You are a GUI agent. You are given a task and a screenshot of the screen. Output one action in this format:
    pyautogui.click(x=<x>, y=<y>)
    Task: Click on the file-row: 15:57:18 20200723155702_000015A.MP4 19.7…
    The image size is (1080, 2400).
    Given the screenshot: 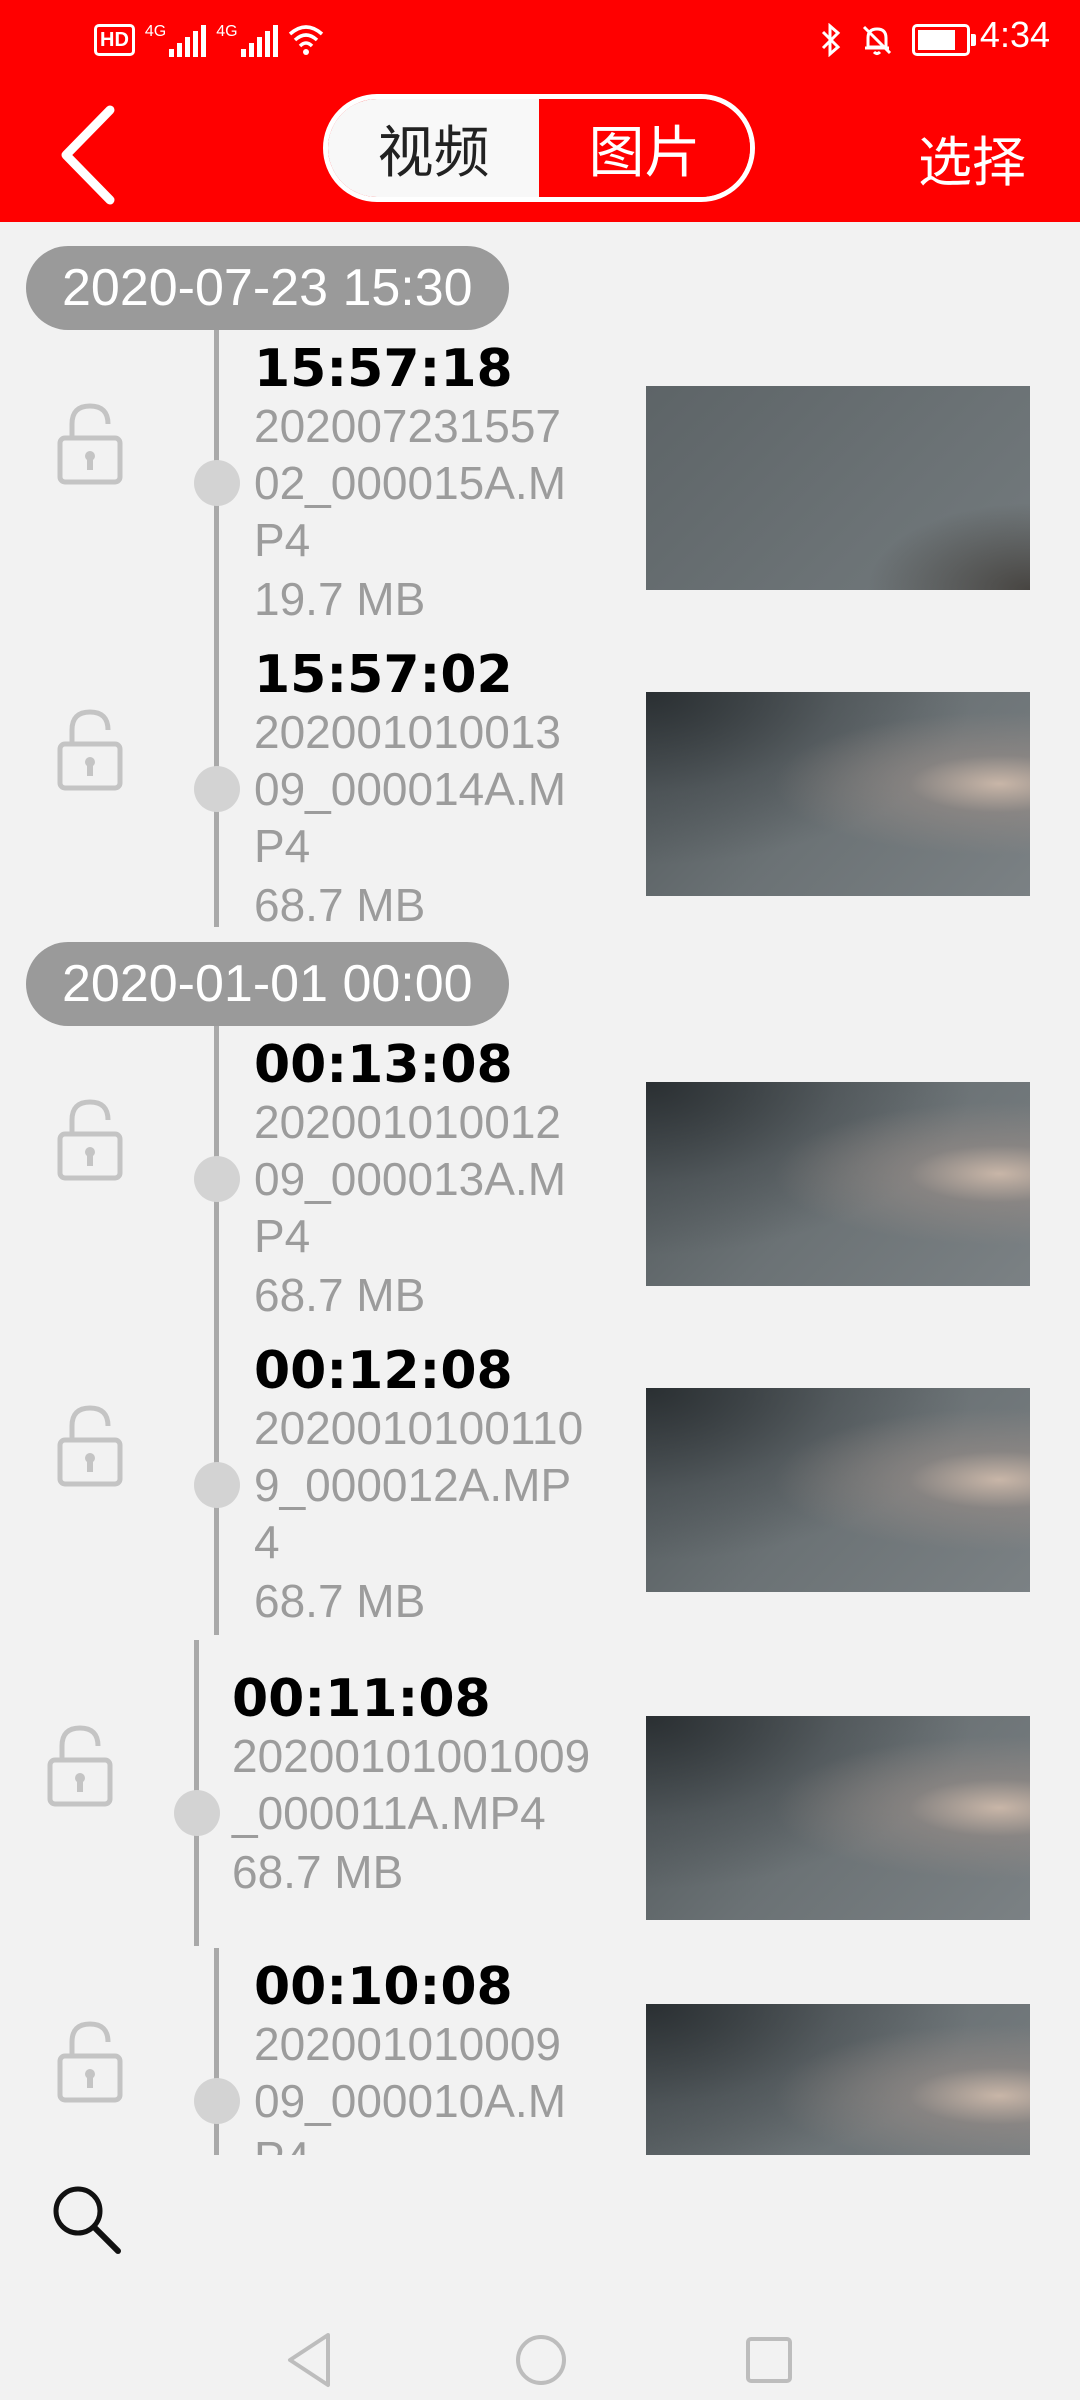 What is the action you would take?
    pyautogui.click(x=540, y=490)
    